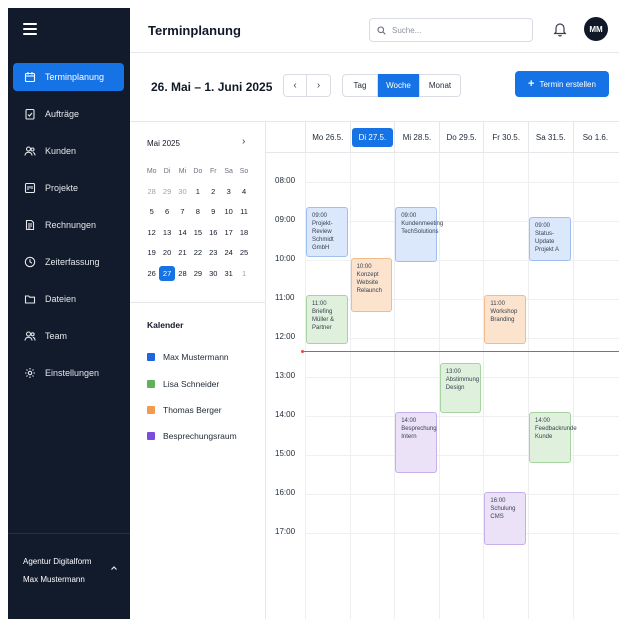 The height and width of the screenshot is (627, 627). What do you see at coordinates (182, 252) in the screenshot?
I see `mini-calendar-day: 21` at bounding box center [182, 252].